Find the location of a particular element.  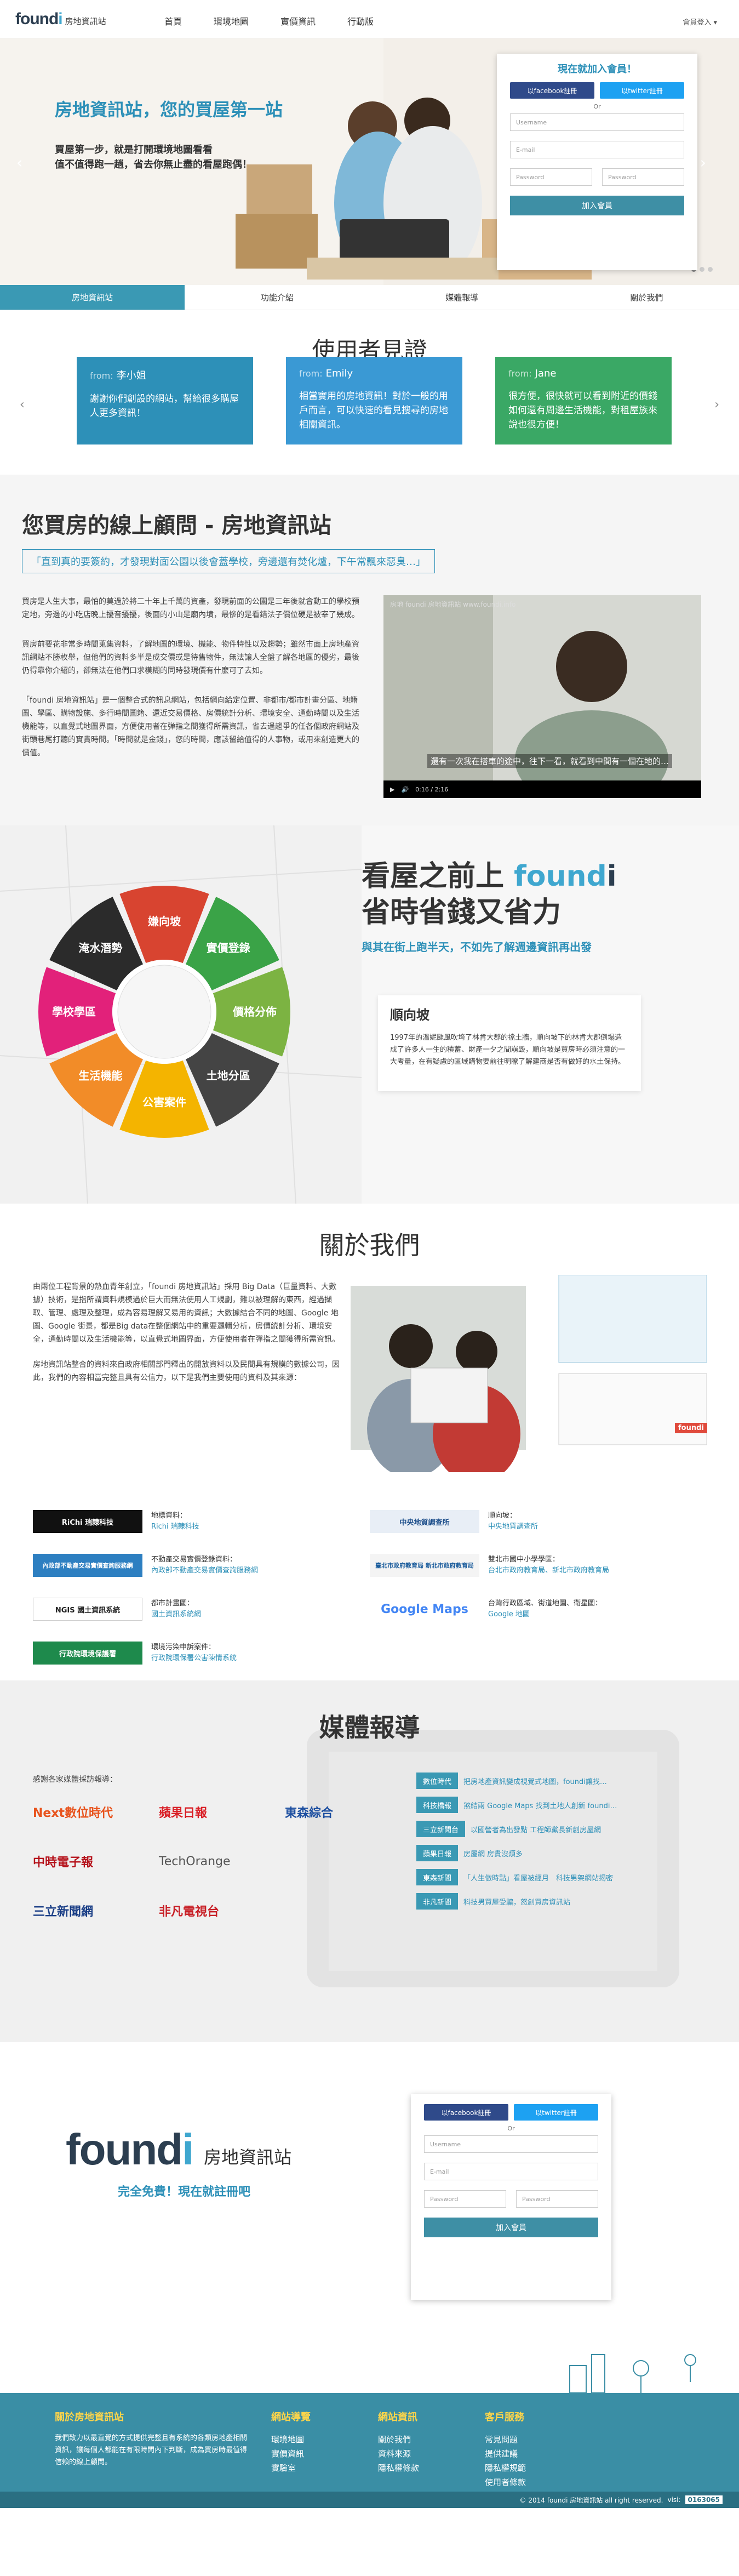

footer-link: 使用者條款 is located at coordinates (506, 2482).